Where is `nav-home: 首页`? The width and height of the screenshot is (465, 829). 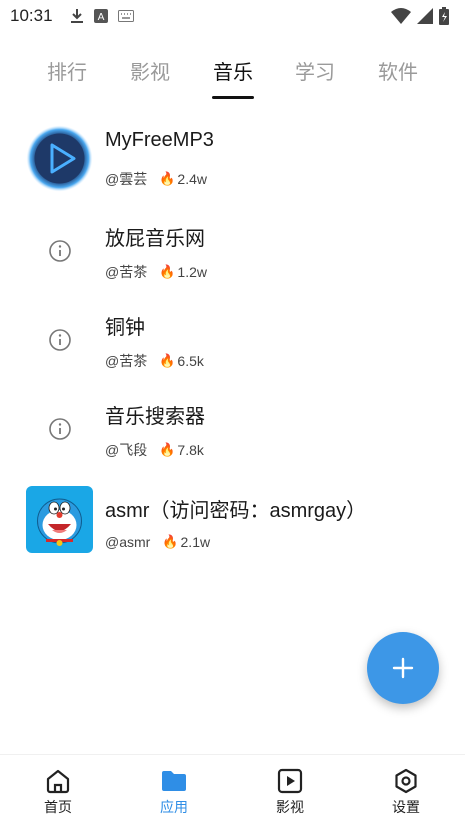 nav-home: 首页 is located at coordinates (58, 792).